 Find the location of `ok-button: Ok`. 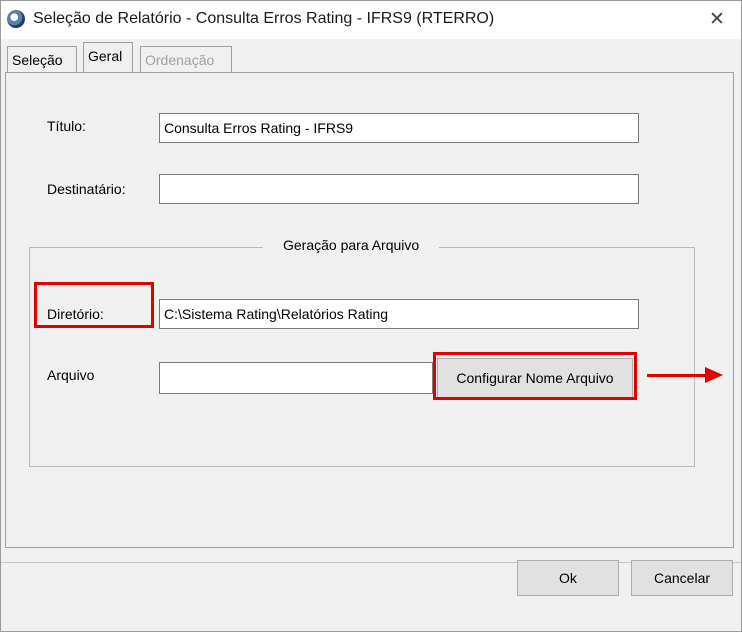

ok-button: Ok is located at coordinates (568, 578).